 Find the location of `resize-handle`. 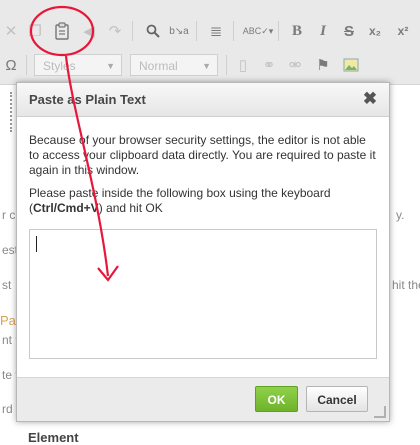

resize-handle is located at coordinates (380, 412).